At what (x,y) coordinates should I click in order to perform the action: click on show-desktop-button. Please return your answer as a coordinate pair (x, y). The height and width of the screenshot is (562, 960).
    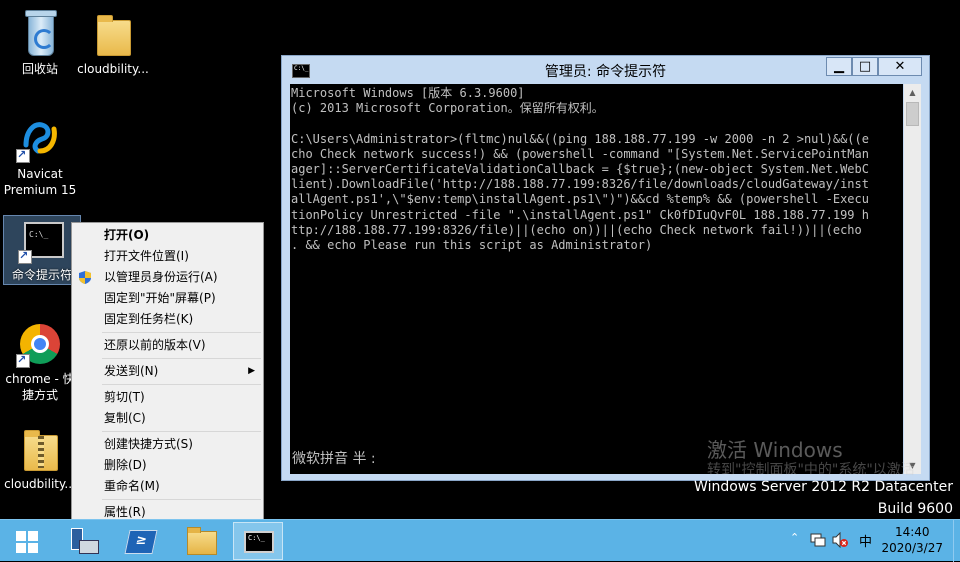
    Looking at the image, I should click on (956, 541).